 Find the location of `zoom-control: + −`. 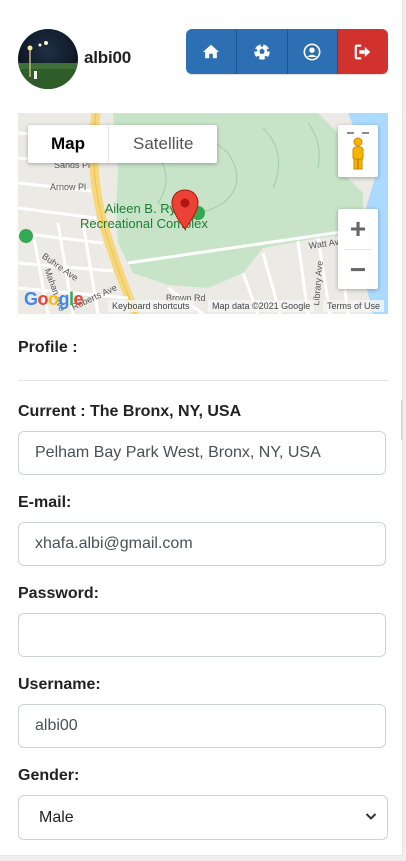

zoom-control: + − is located at coordinates (358, 249).